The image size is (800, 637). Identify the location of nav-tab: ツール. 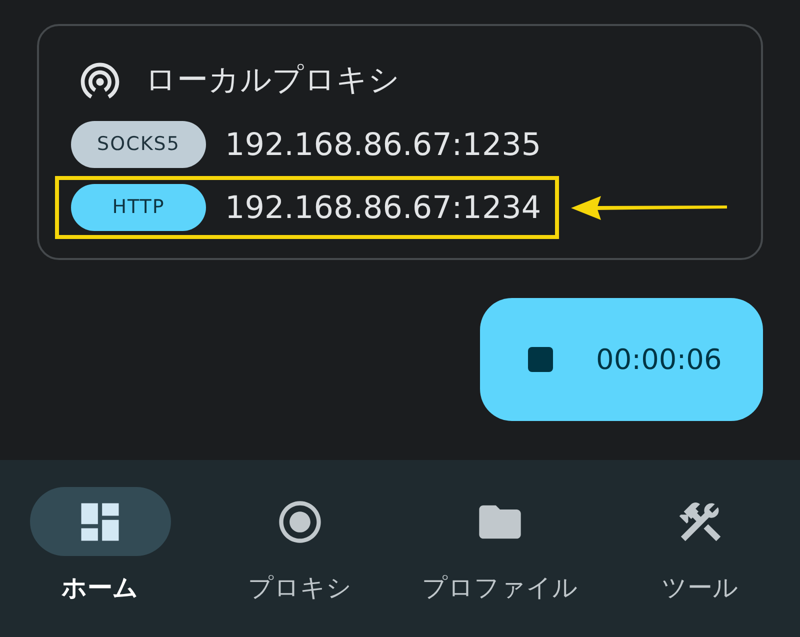
(700, 562).